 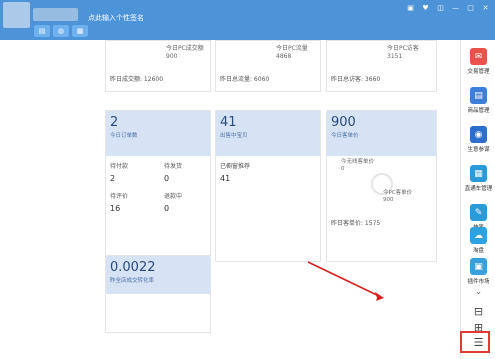 I want to click on ads-icon: ▦, so click(x=478, y=173).